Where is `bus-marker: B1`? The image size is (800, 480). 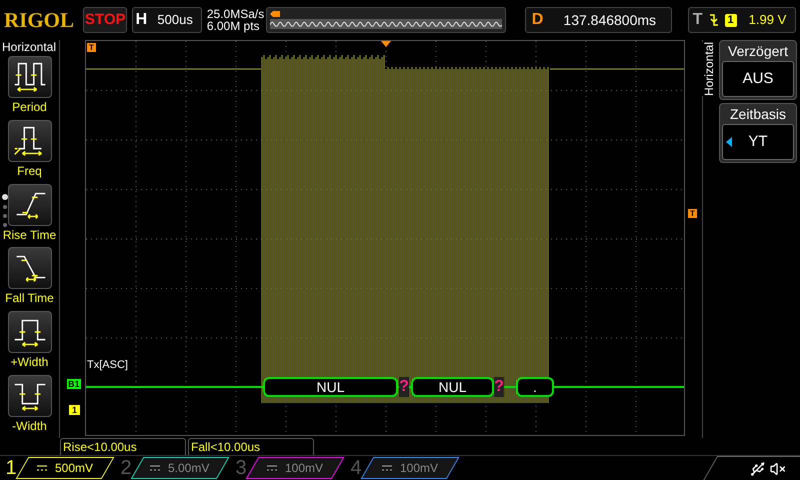
bus-marker: B1 is located at coordinates (74, 384).